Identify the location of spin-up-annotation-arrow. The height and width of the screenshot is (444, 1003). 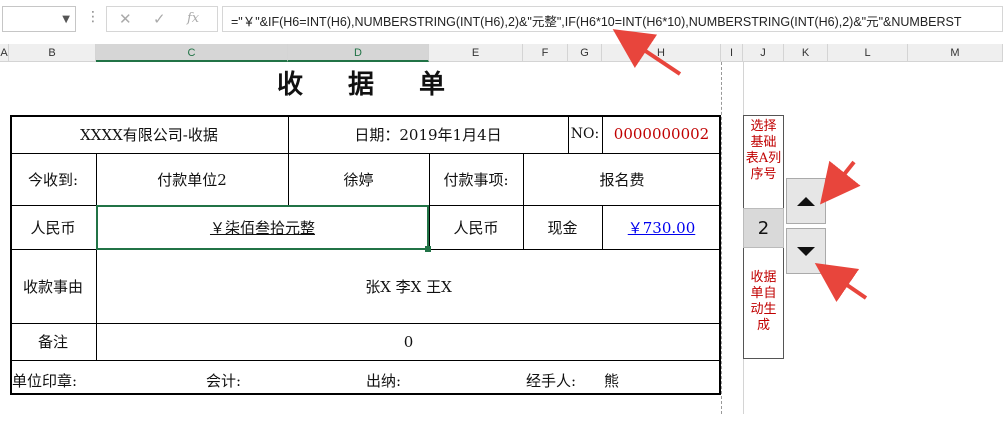
(840, 182).